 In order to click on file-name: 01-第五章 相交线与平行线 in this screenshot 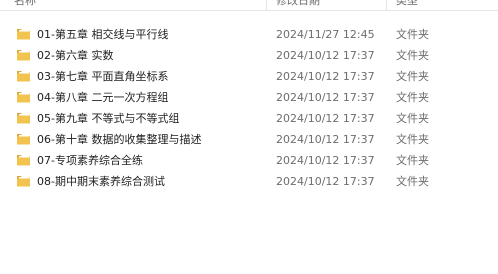, I will do `click(103, 34)`.